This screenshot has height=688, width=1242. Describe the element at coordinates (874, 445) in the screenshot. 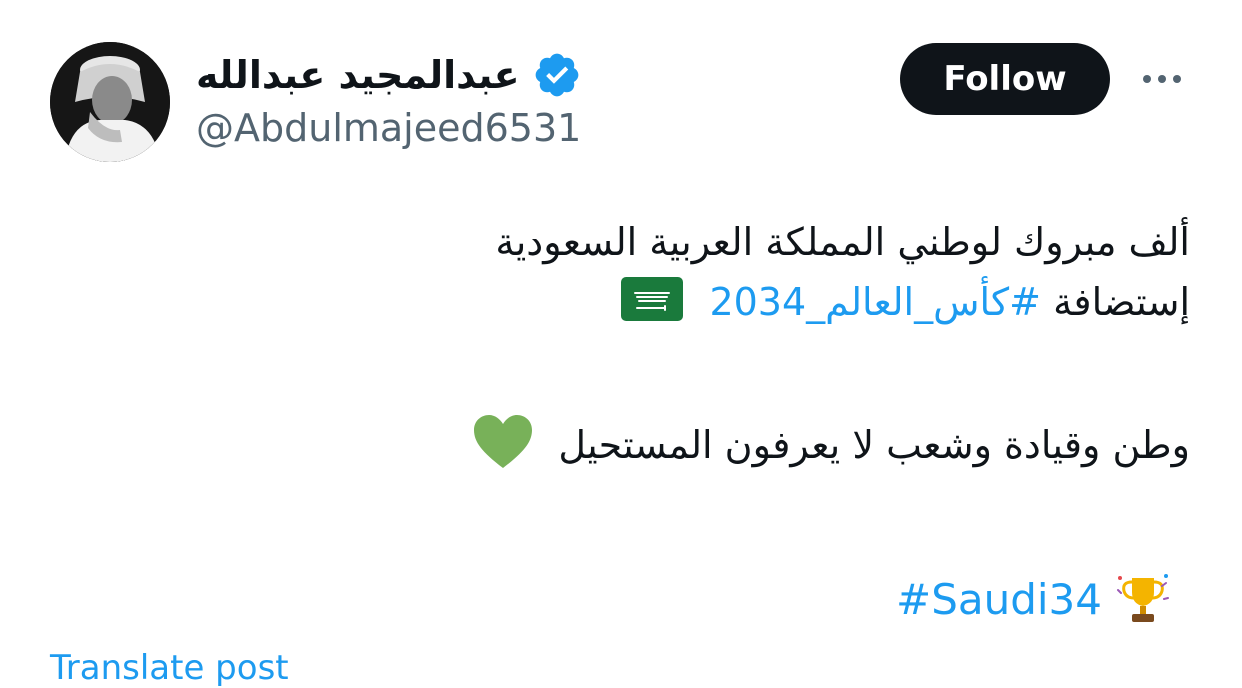

I see `tweet-line-3-text: وطن وقيادة وشعب لا يعرفون المستحيل` at that location.